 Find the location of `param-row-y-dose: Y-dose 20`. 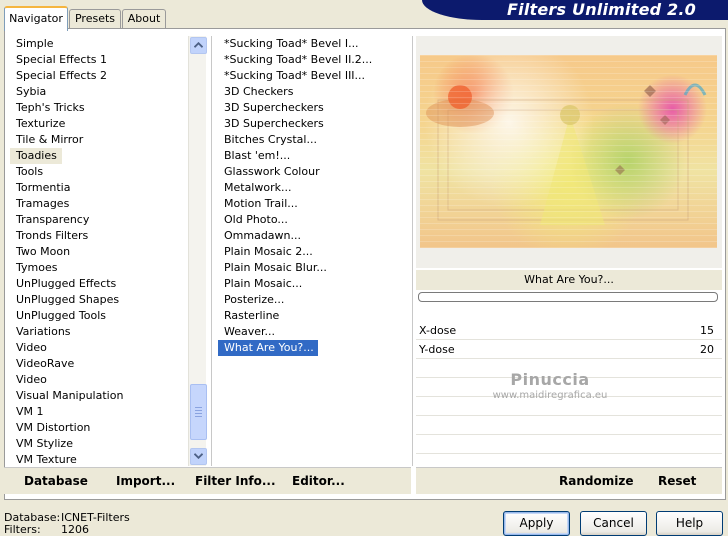

param-row-y-dose: Y-dose 20 is located at coordinates (569, 350).